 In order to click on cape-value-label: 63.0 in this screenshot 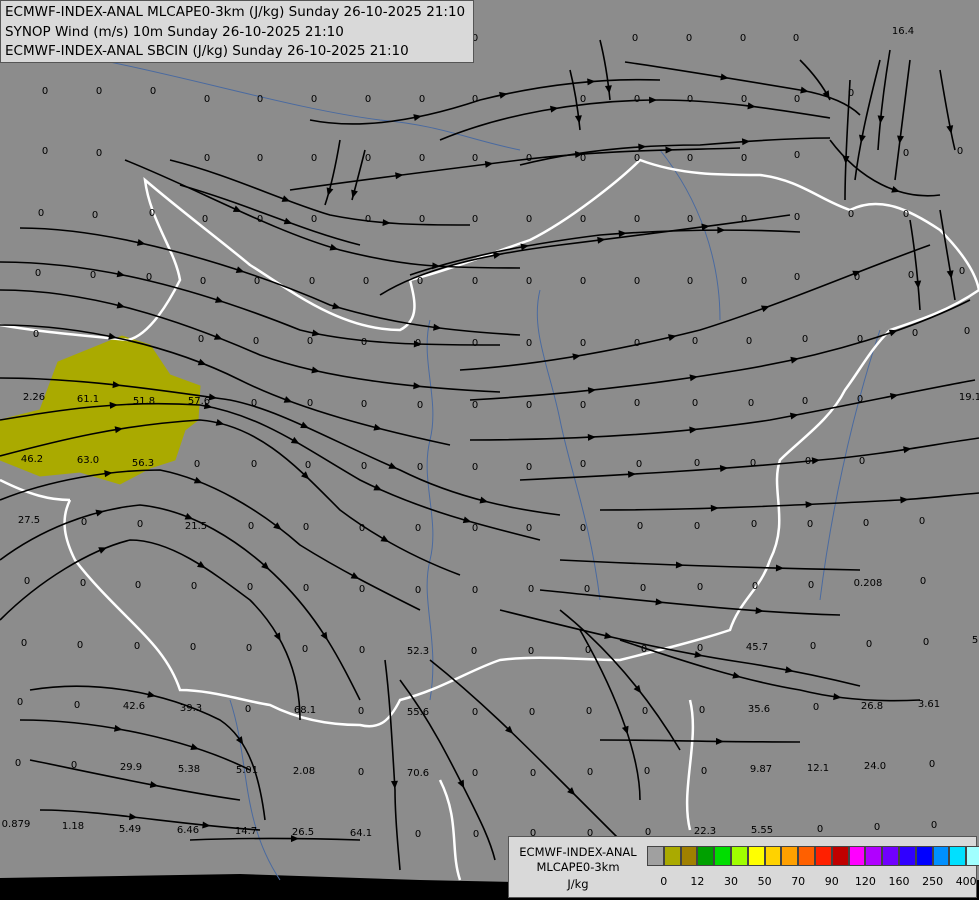, I will do `click(88, 460)`.